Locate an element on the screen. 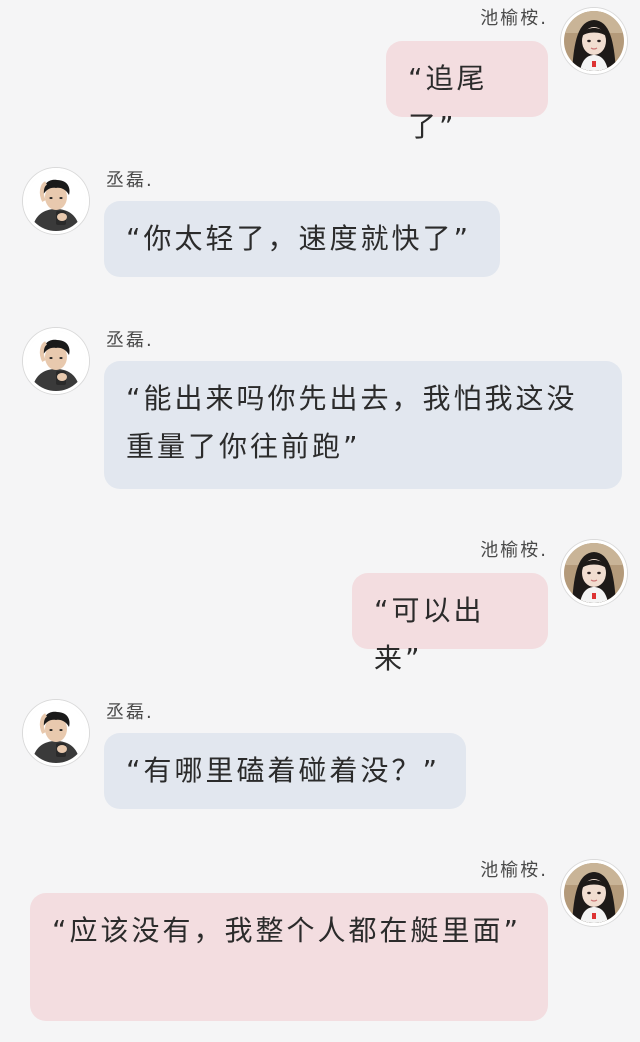 The width and height of the screenshot is (640, 1042). message-bubble: “你太轻了，速度就快了” is located at coordinates (302, 239).